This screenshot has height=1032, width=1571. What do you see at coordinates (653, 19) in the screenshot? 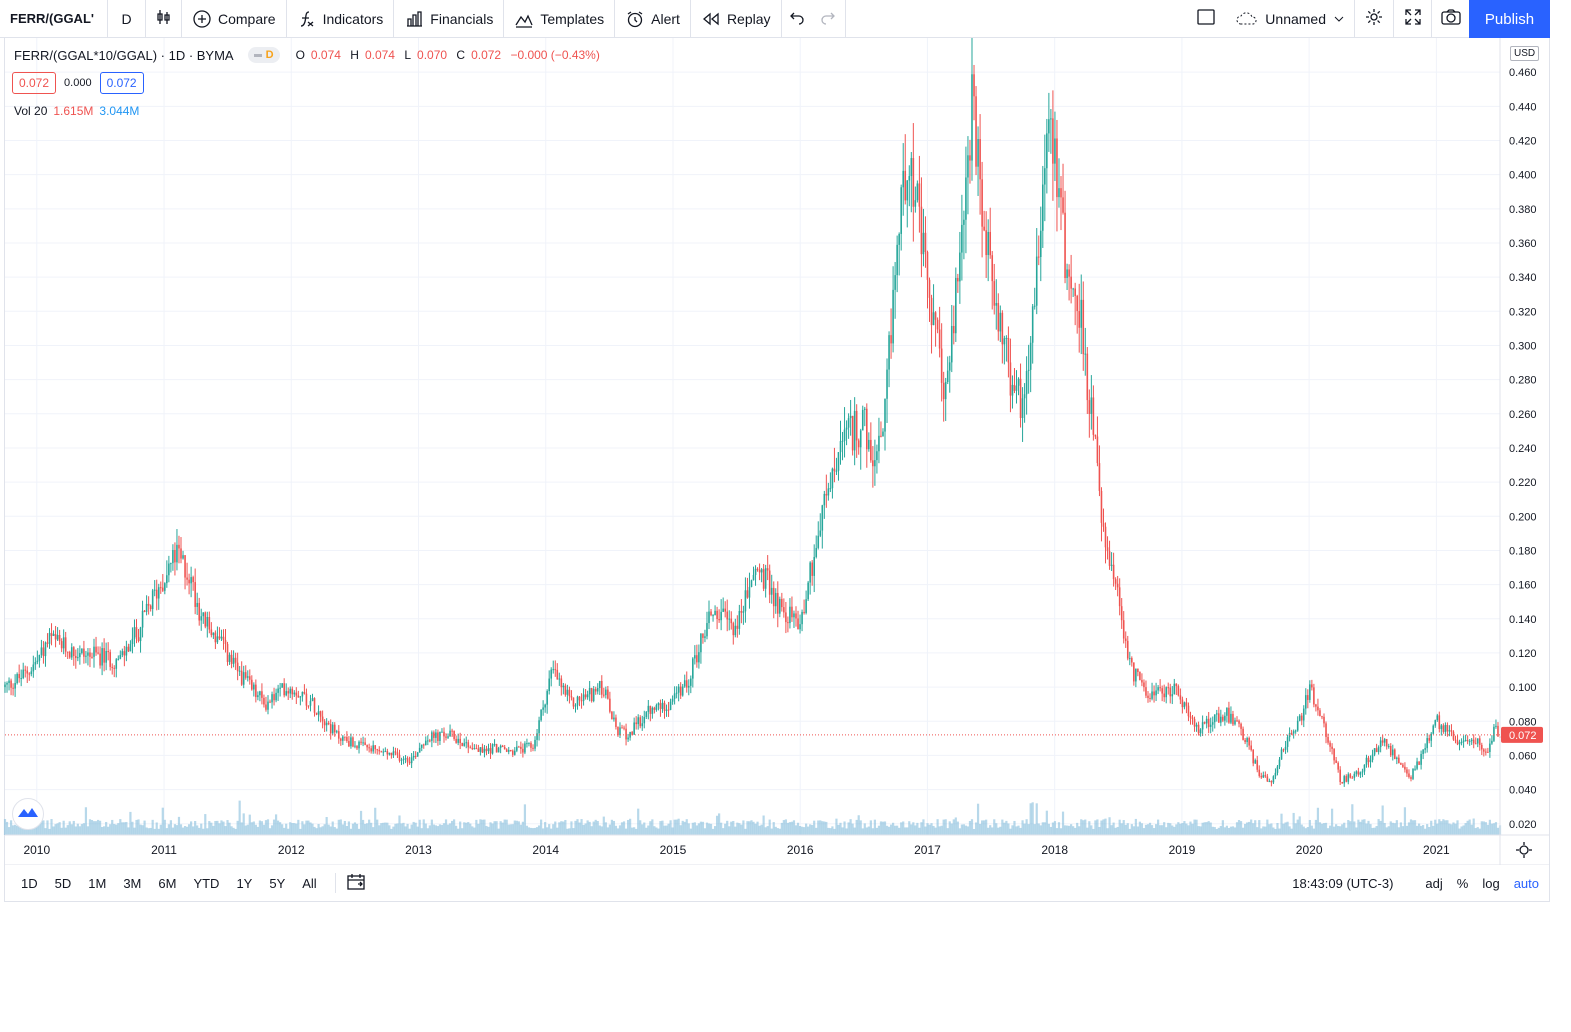
I see `alert-button: Alert` at bounding box center [653, 19].